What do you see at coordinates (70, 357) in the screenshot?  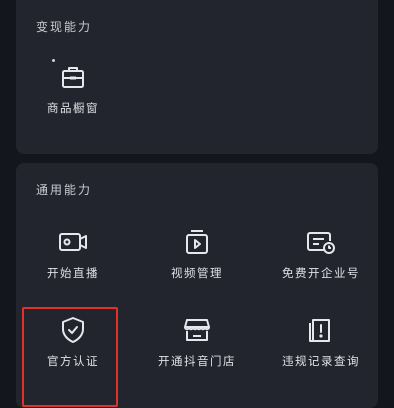 I see `highlight-box` at bounding box center [70, 357].